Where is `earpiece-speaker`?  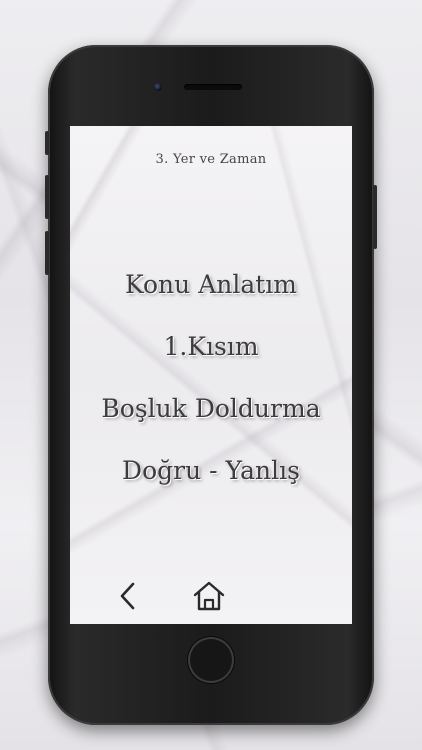 earpiece-speaker is located at coordinates (213, 87).